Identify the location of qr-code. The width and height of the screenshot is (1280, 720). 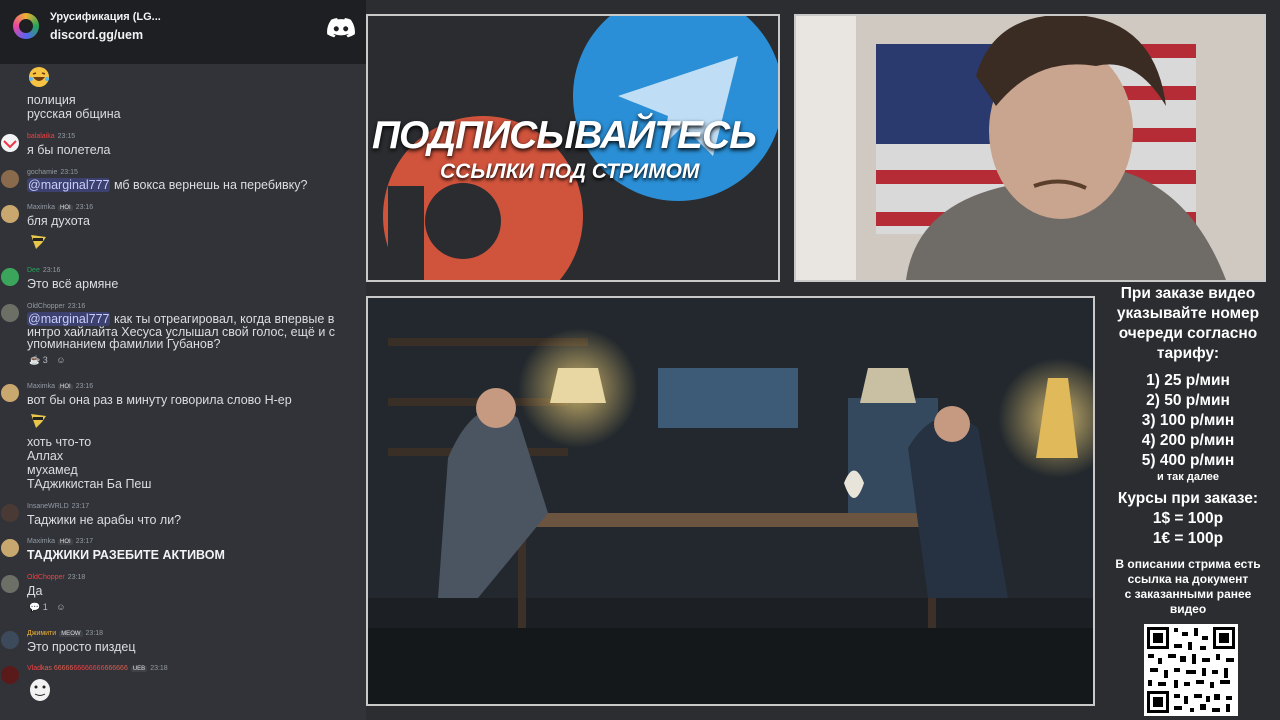
(1191, 670).